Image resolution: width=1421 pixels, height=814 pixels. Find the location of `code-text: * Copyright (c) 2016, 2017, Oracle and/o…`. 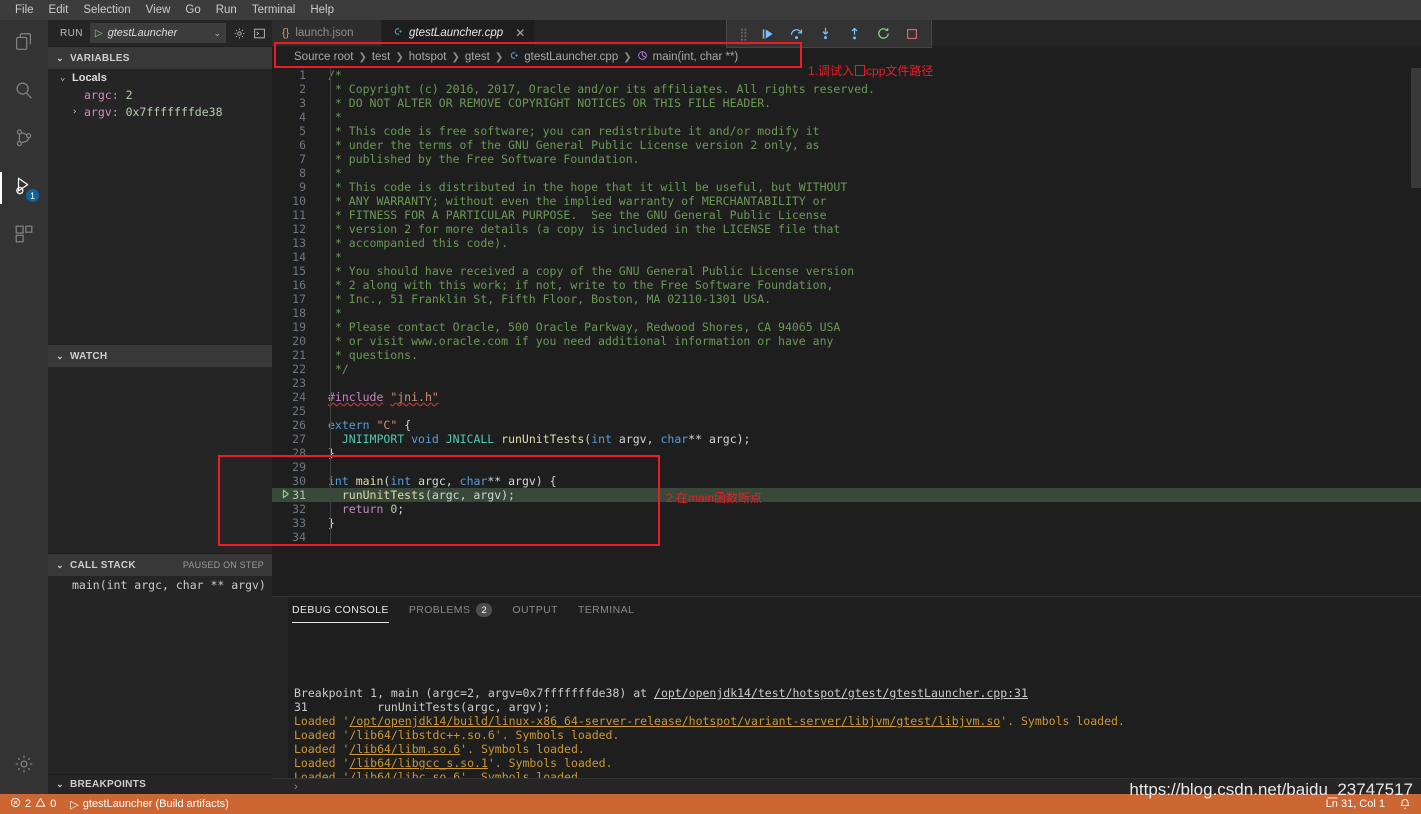

code-text: * Copyright (c) 2016, 2017, Oracle and/o… is located at coordinates (601, 89).